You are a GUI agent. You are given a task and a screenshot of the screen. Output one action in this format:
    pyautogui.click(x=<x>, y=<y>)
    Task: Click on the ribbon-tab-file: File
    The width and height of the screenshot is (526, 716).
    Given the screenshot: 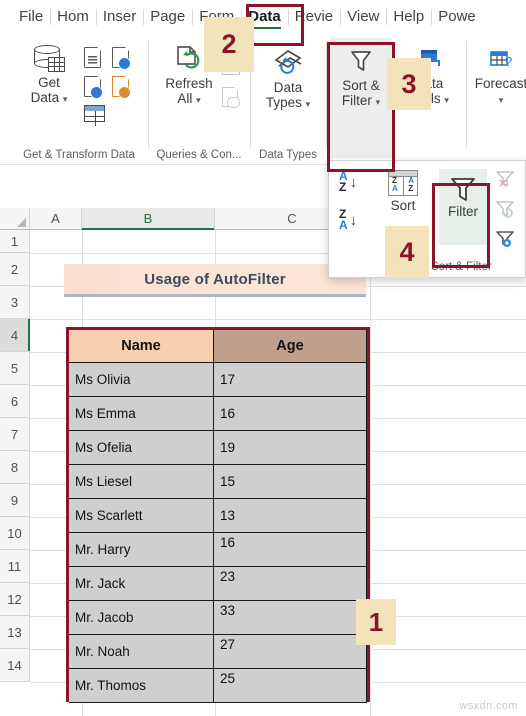 What is the action you would take?
    pyautogui.click(x=31, y=17)
    